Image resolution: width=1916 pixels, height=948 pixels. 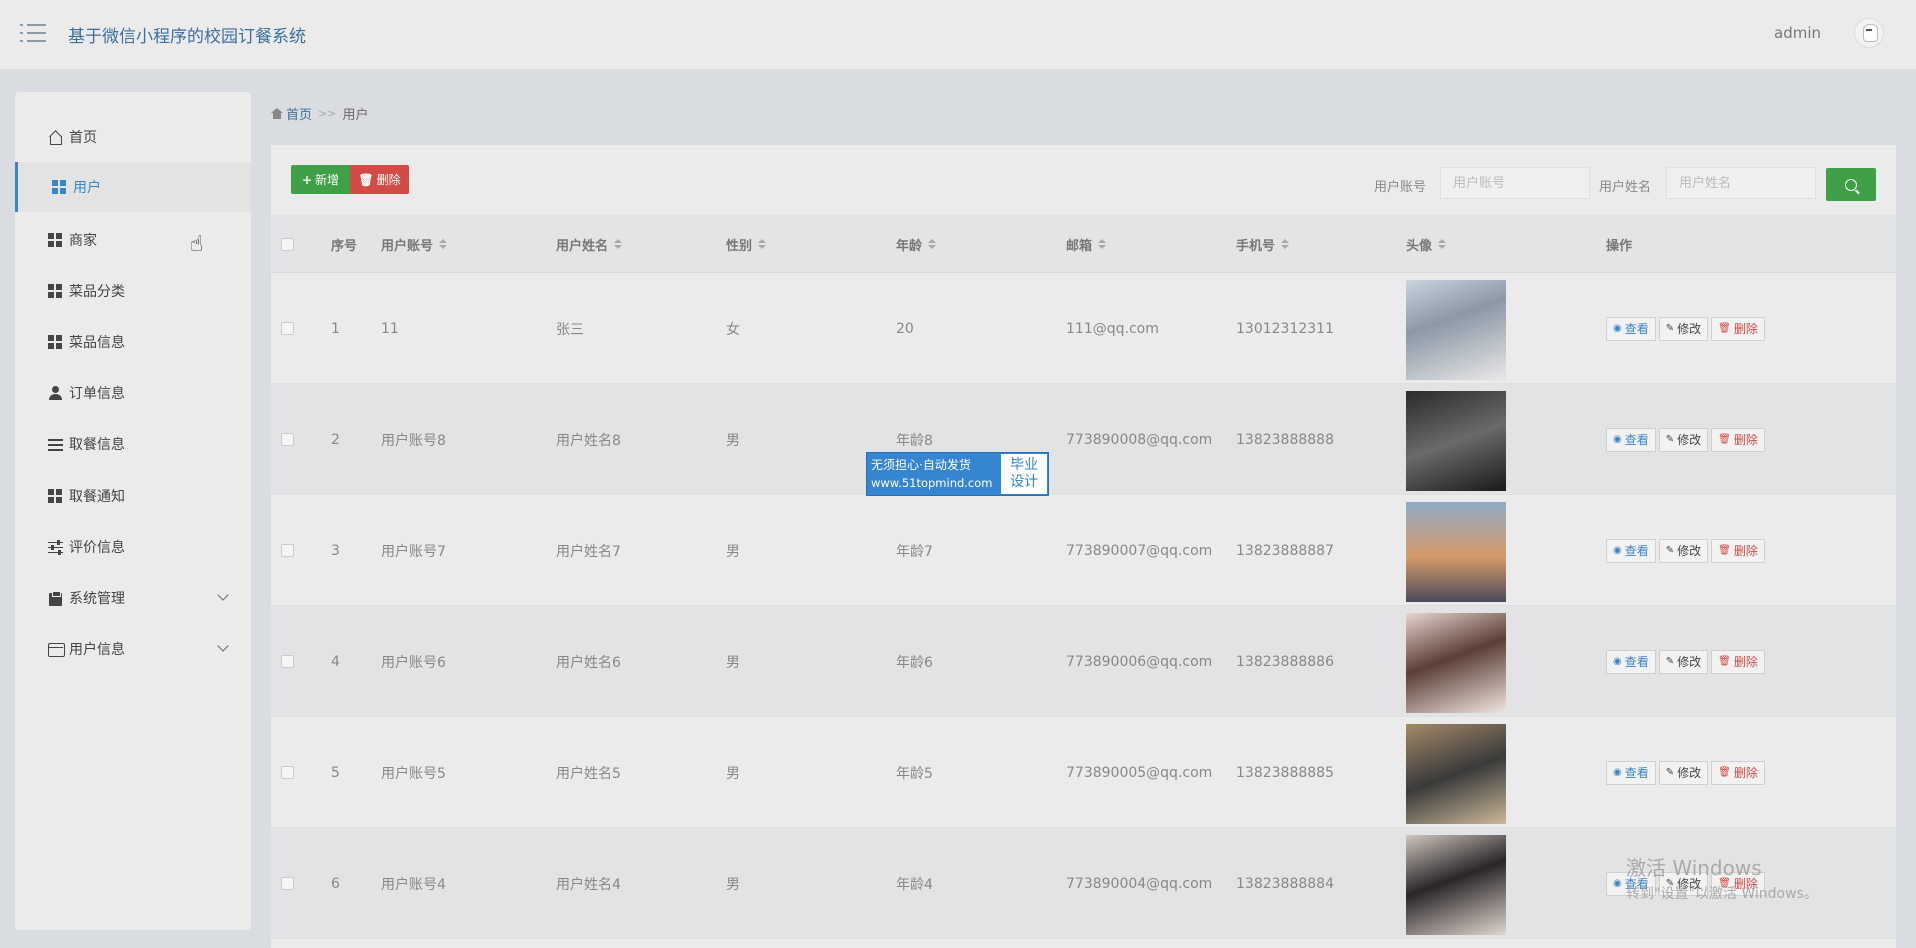 I want to click on cell-account: 用户账号4, so click(x=413, y=884).